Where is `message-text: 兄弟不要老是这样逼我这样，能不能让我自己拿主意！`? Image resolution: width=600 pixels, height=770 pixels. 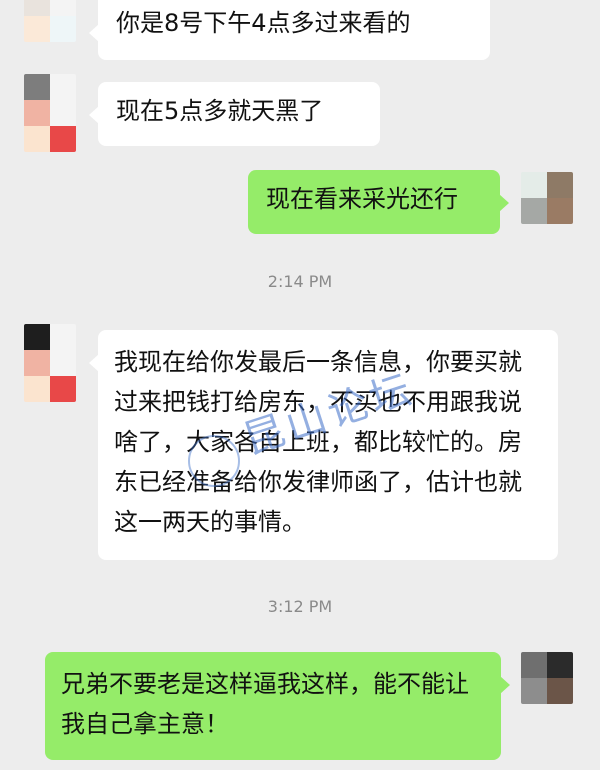
message-text: 兄弟不要老是这样逼我这样，能不能让我自己拿主意！ is located at coordinates (265, 704).